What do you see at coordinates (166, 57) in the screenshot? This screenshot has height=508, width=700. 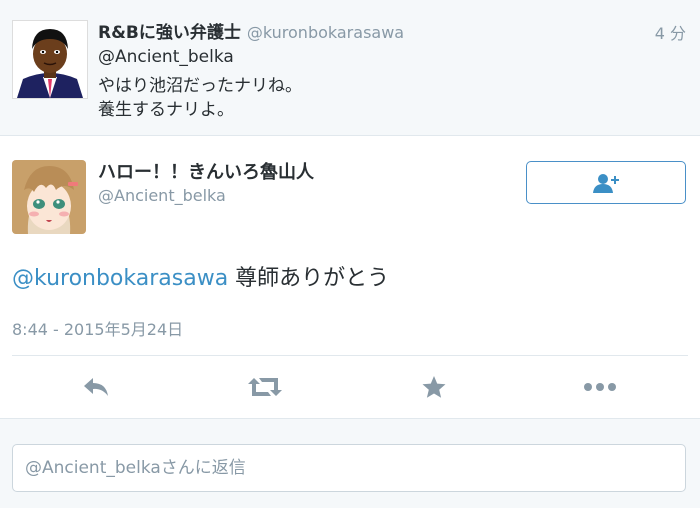 I see `parent-text-line-1: @Ancient_belka` at bounding box center [166, 57].